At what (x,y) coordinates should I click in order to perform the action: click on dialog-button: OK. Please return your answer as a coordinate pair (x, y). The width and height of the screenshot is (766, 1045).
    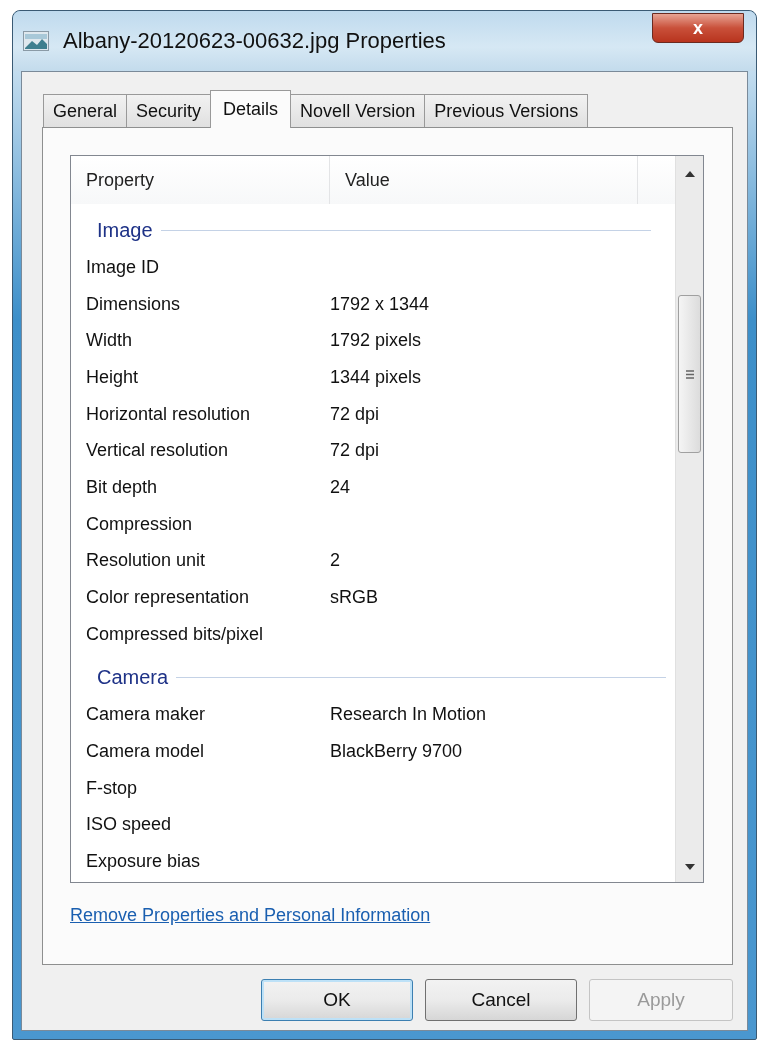
    Looking at the image, I should click on (337, 1000).